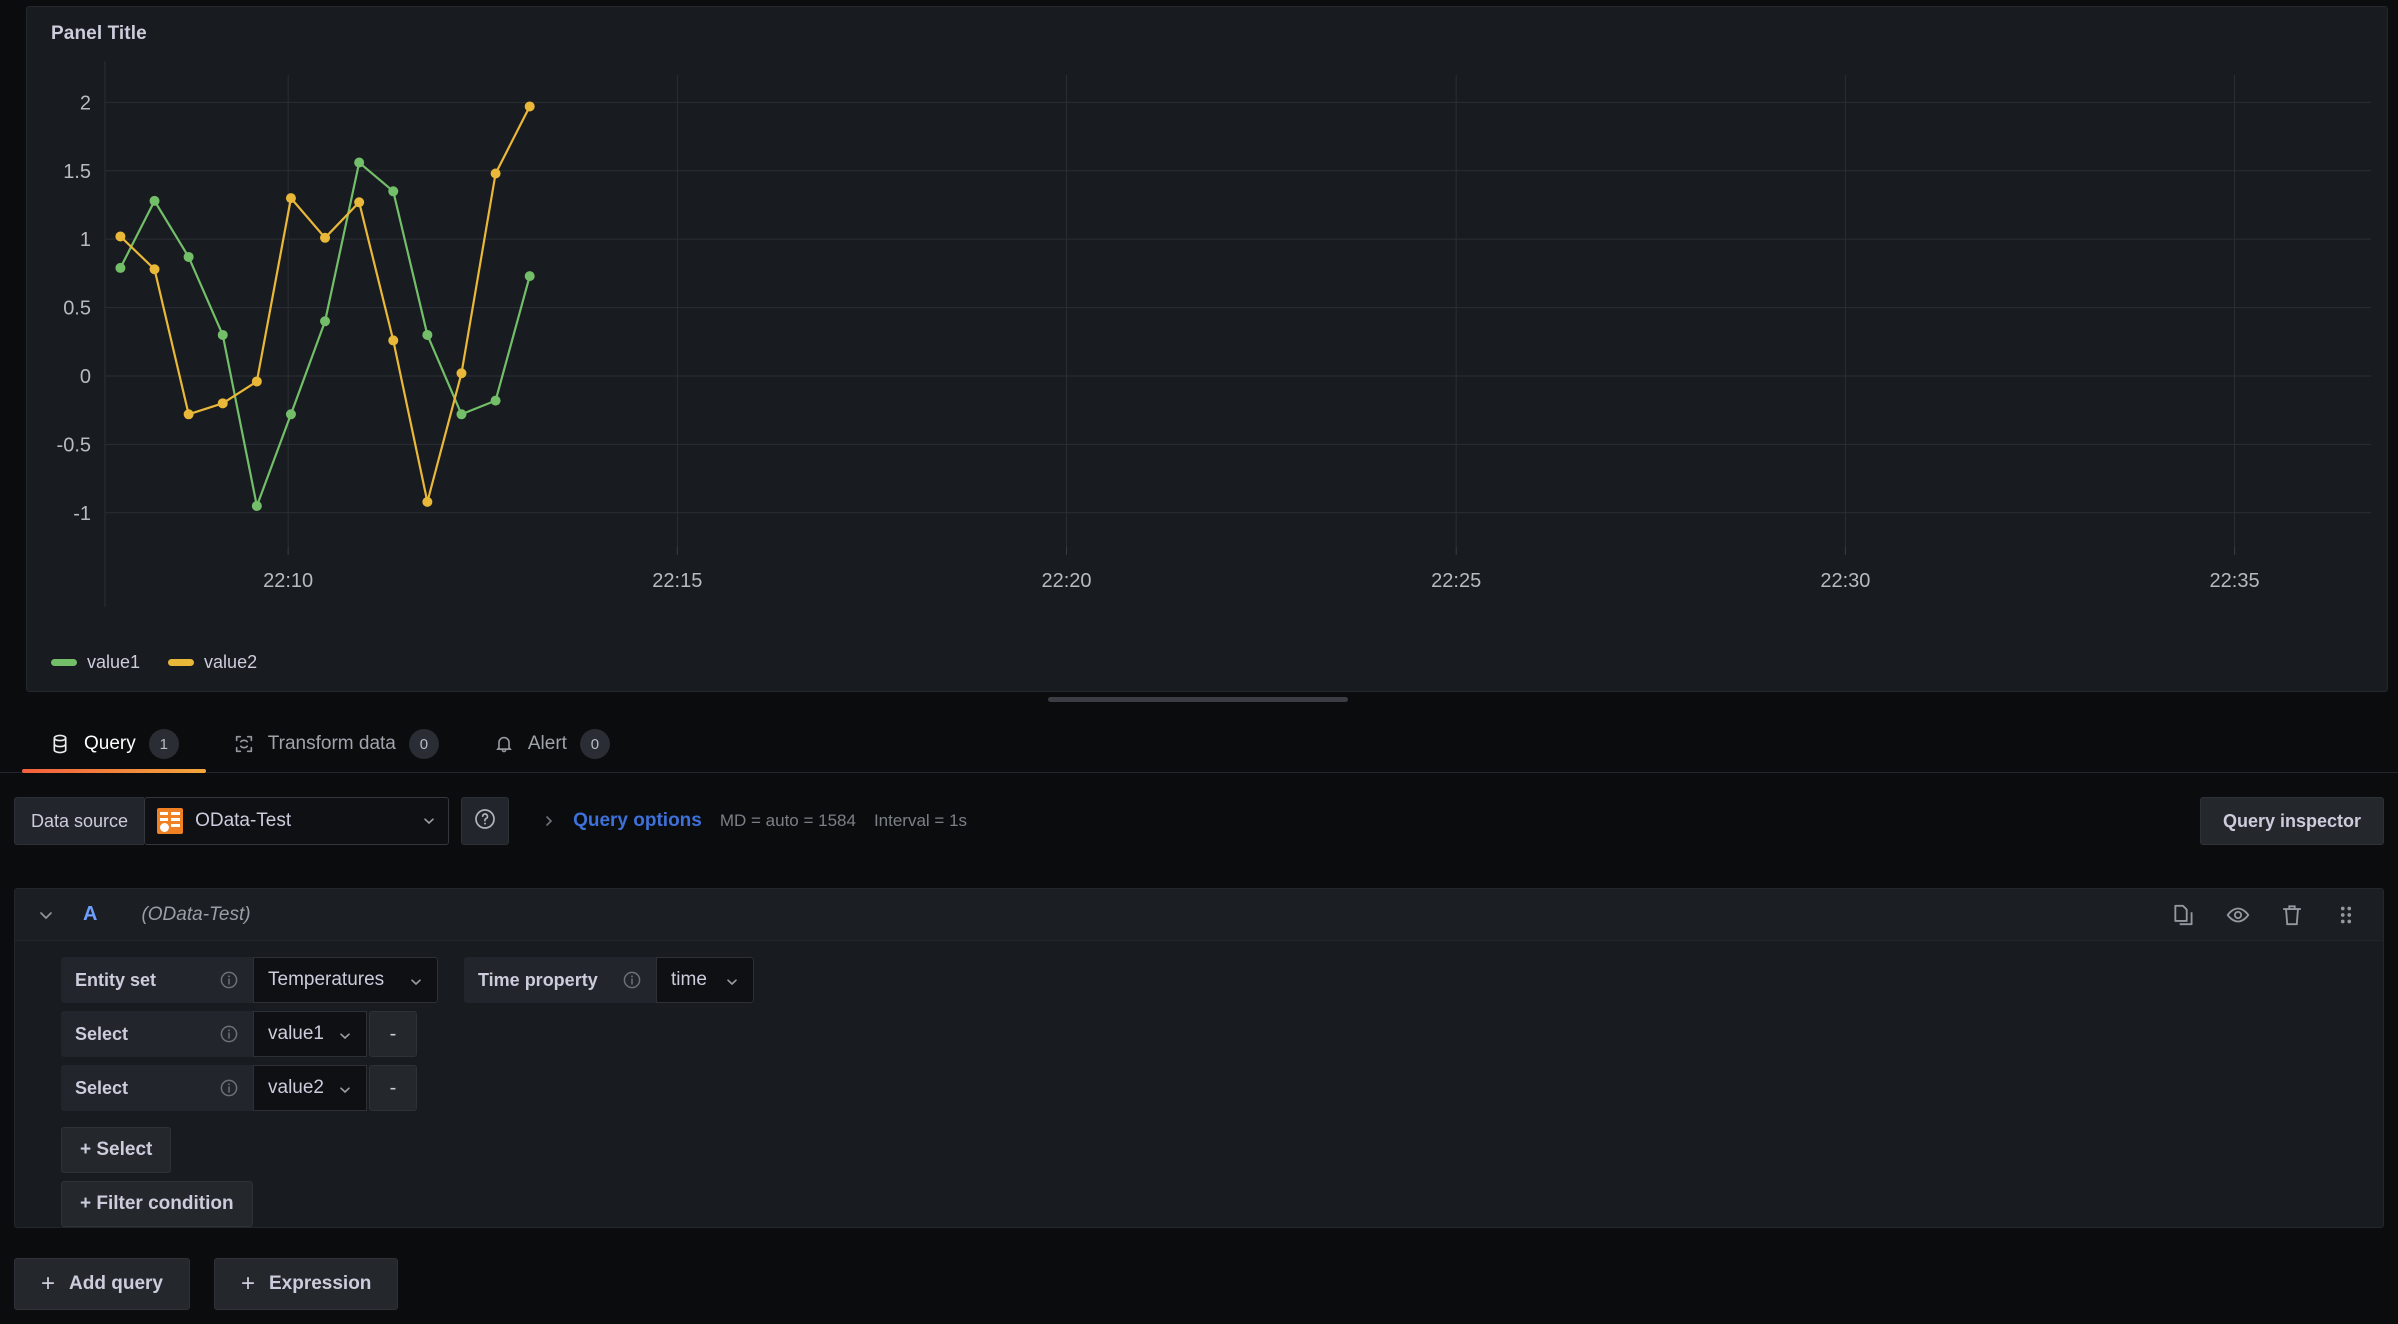  I want to click on entity-set-select: Temperatures, so click(345, 980).